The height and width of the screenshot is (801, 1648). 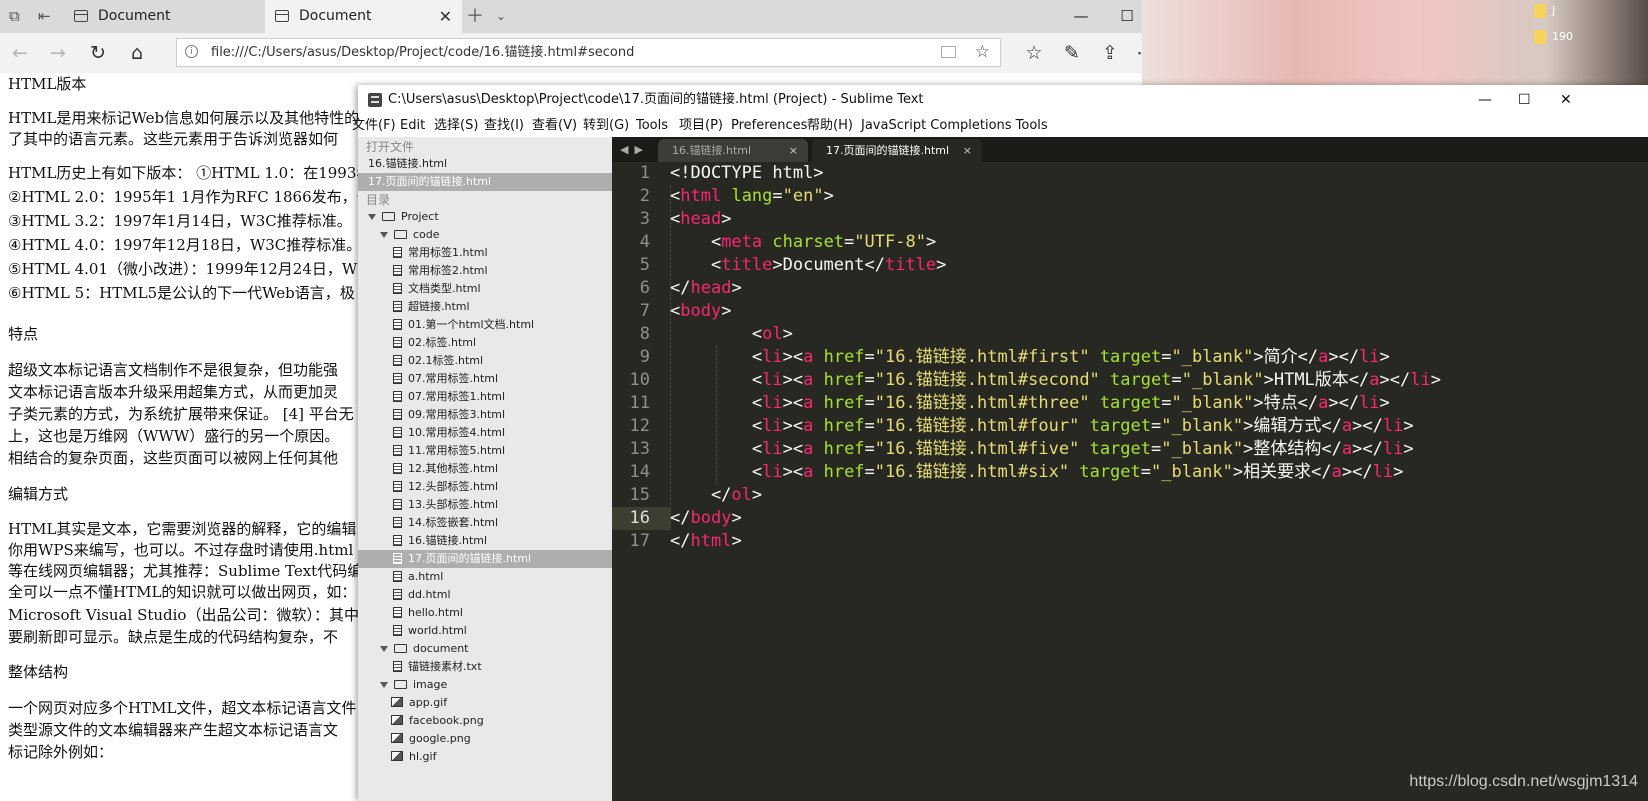 I want to click on back-icon: ←, so click(x=20, y=53).